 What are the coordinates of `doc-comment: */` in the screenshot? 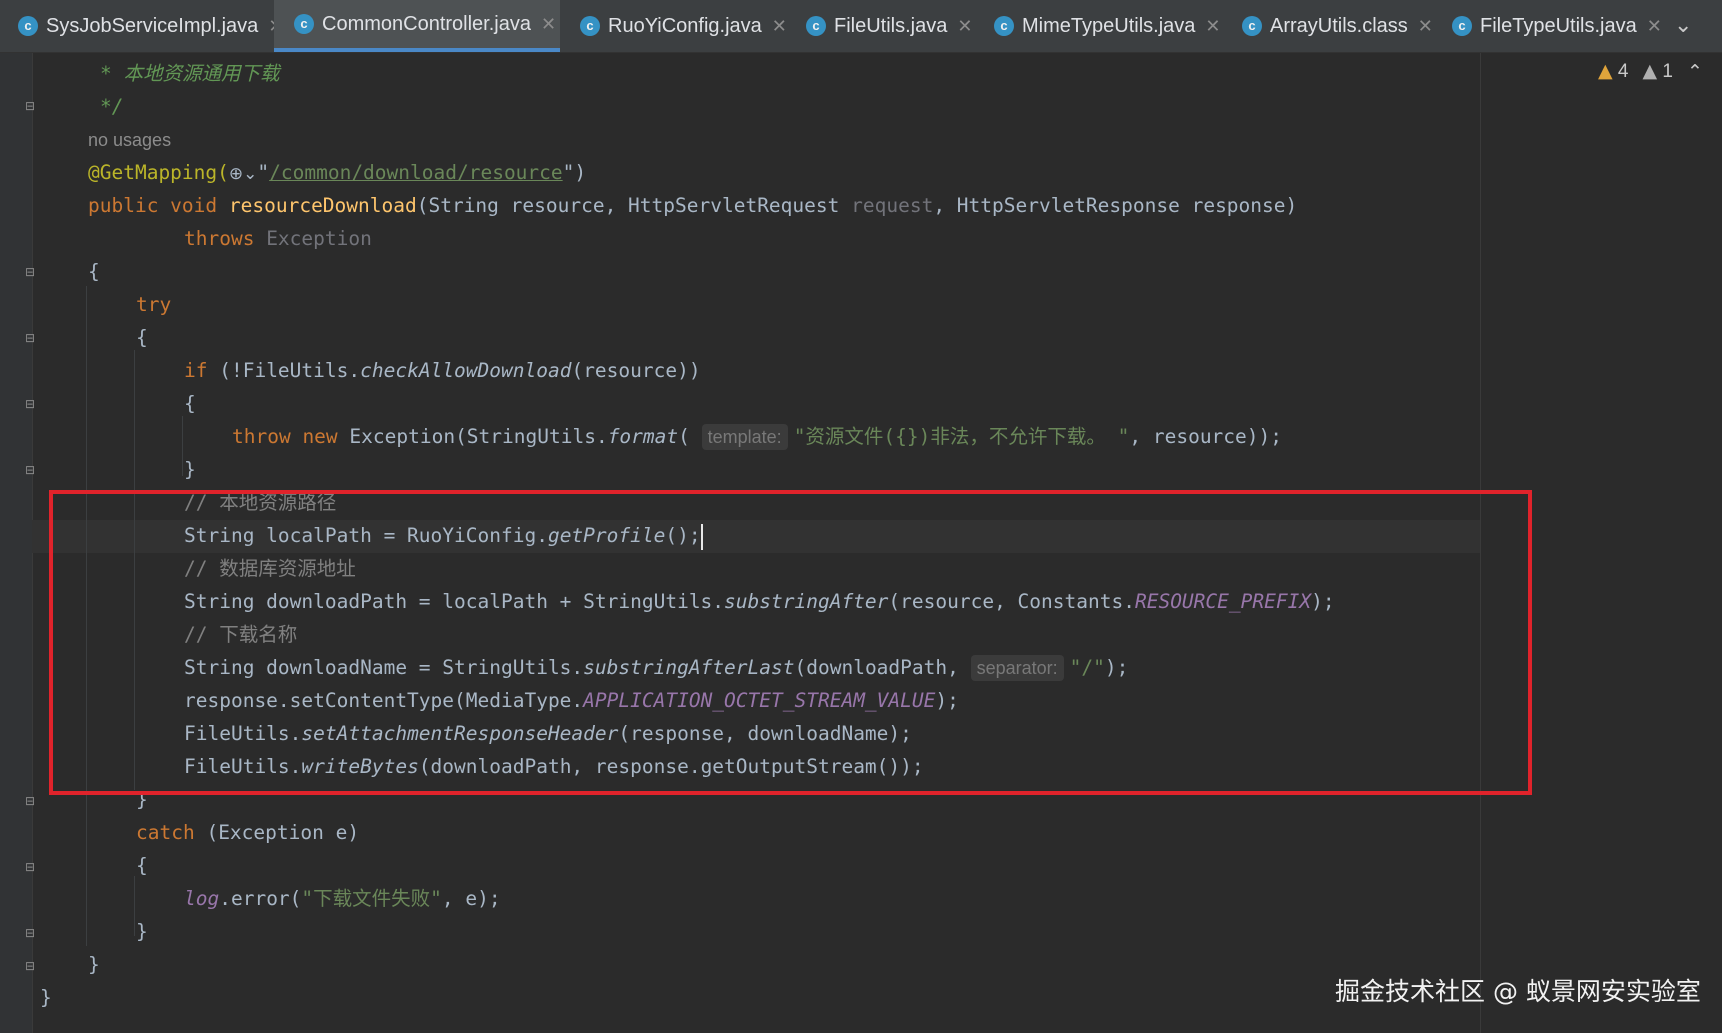 It's located at (112, 106).